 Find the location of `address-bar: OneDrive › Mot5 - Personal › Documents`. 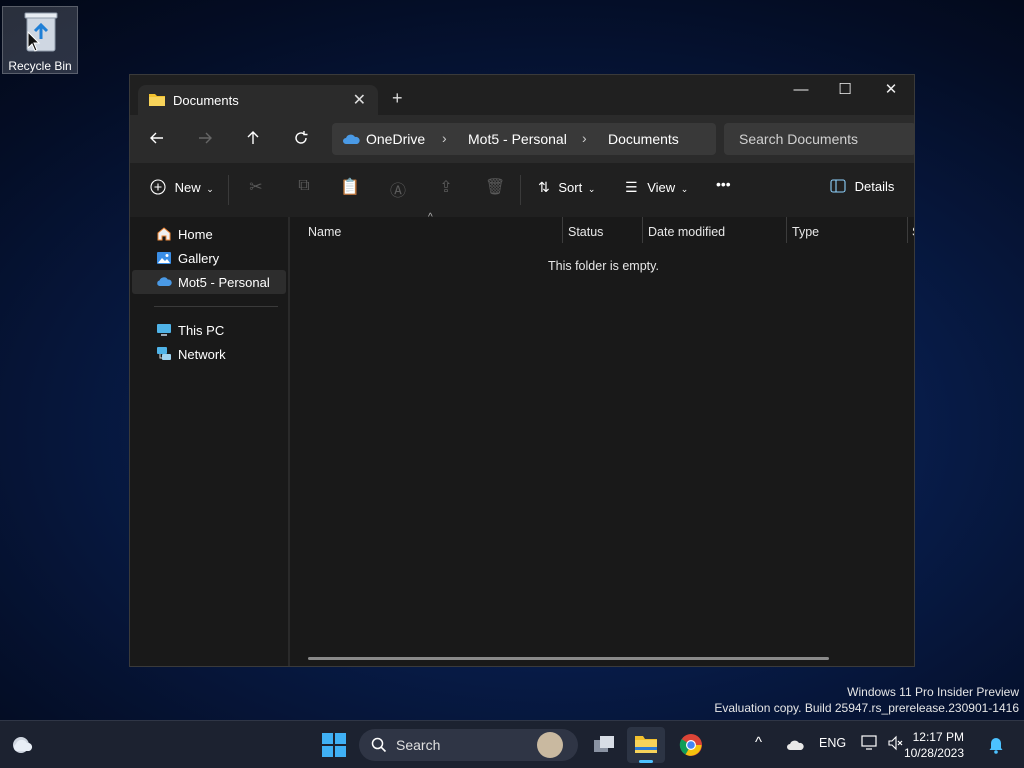

address-bar: OneDrive › Mot5 - Personal › Documents is located at coordinates (524, 139).